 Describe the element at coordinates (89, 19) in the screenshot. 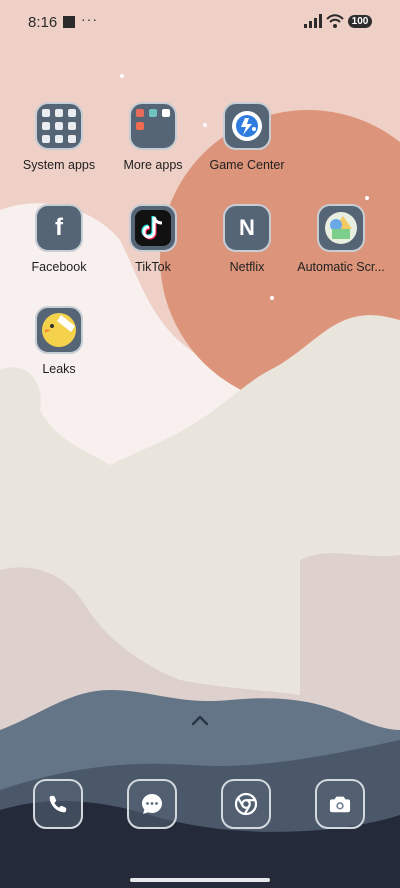

I see `more-notifications-icon: ···` at that location.